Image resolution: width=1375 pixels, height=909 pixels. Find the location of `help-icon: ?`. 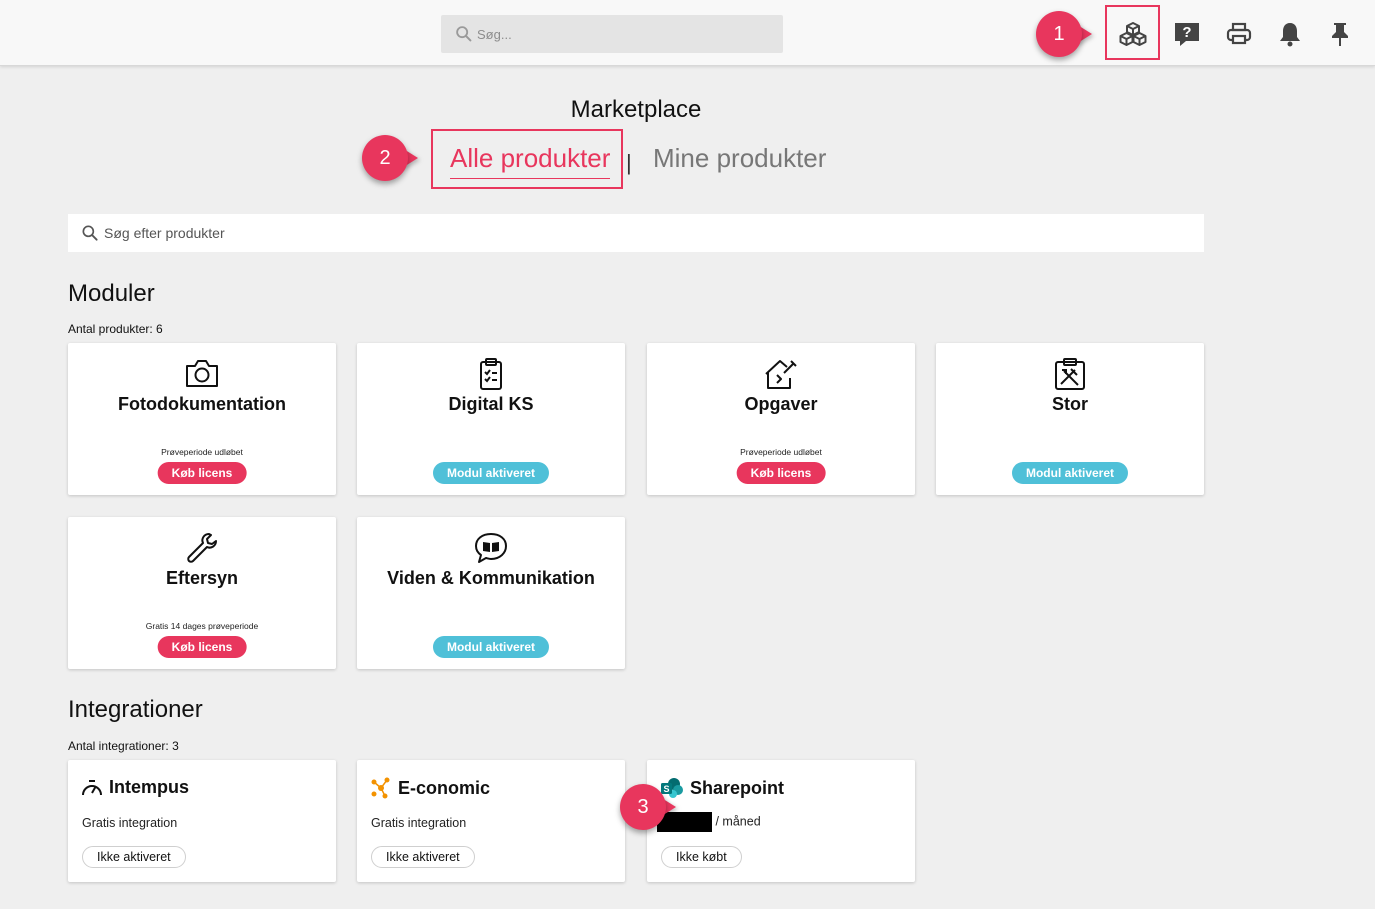

help-icon: ? is located at coordinates (1187, 34).